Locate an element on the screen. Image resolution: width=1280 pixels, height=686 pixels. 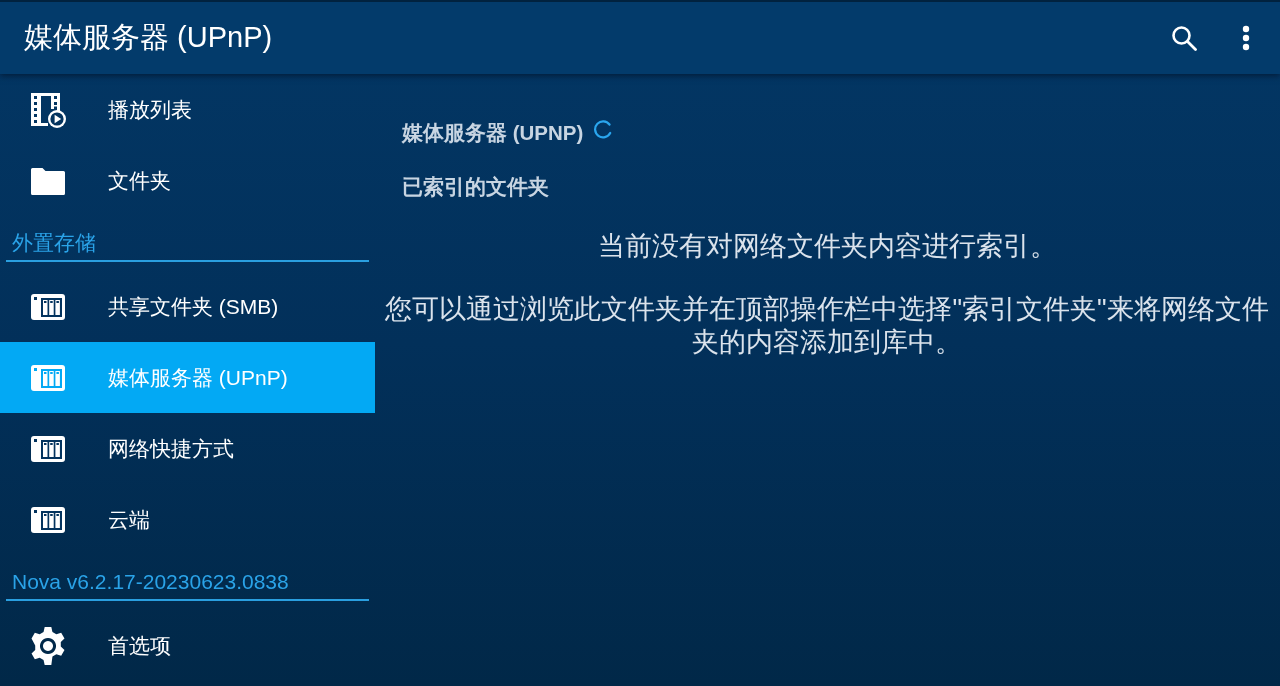
empty-state-message: 您可以通过浏览此文件夹并在顶部操作栏中选择"索引文件夹"来将网络文件夹的内容添加到库中。 is located at coordinates (827, 326).